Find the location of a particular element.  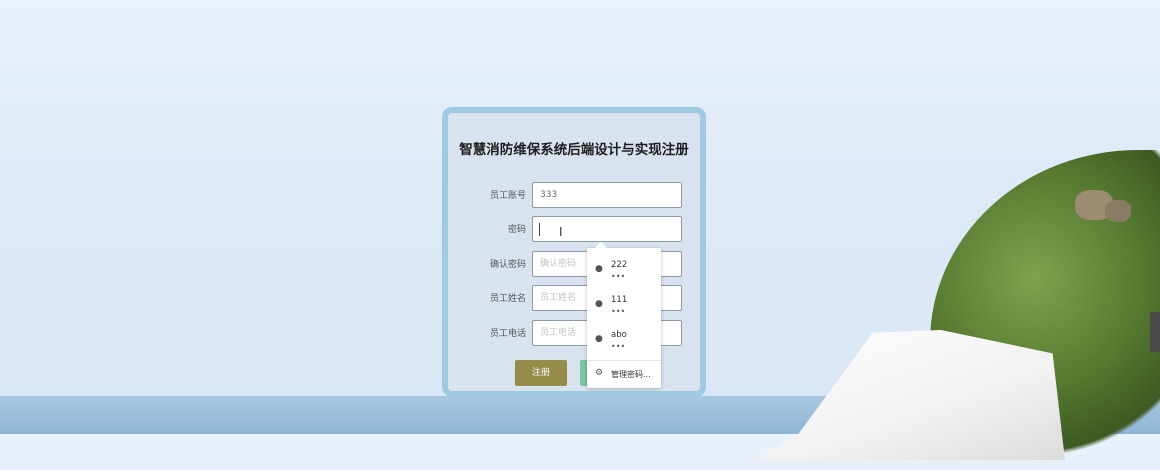

field-row-confirm: 确认密码 确认密码 is located at coordinates (574, 265).